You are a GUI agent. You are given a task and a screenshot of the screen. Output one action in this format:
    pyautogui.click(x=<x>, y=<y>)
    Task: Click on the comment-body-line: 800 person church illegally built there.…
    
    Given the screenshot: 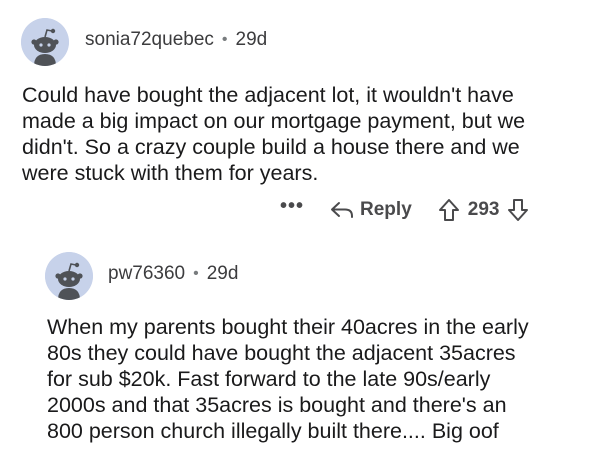 What is the action you would take?
    pyautogui.click(x=273, y=431)
    